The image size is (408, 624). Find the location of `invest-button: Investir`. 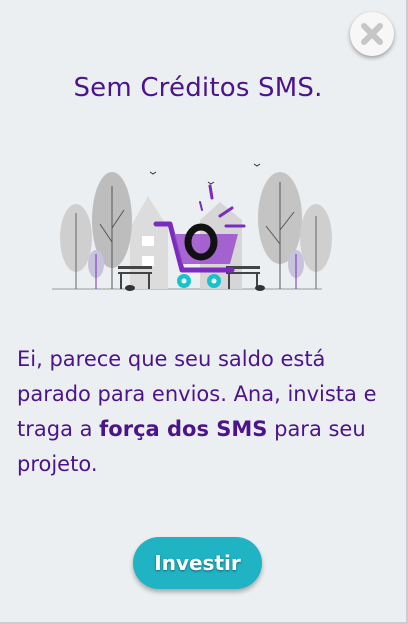

invest-button: Investir is located at coordinates (197, 563).